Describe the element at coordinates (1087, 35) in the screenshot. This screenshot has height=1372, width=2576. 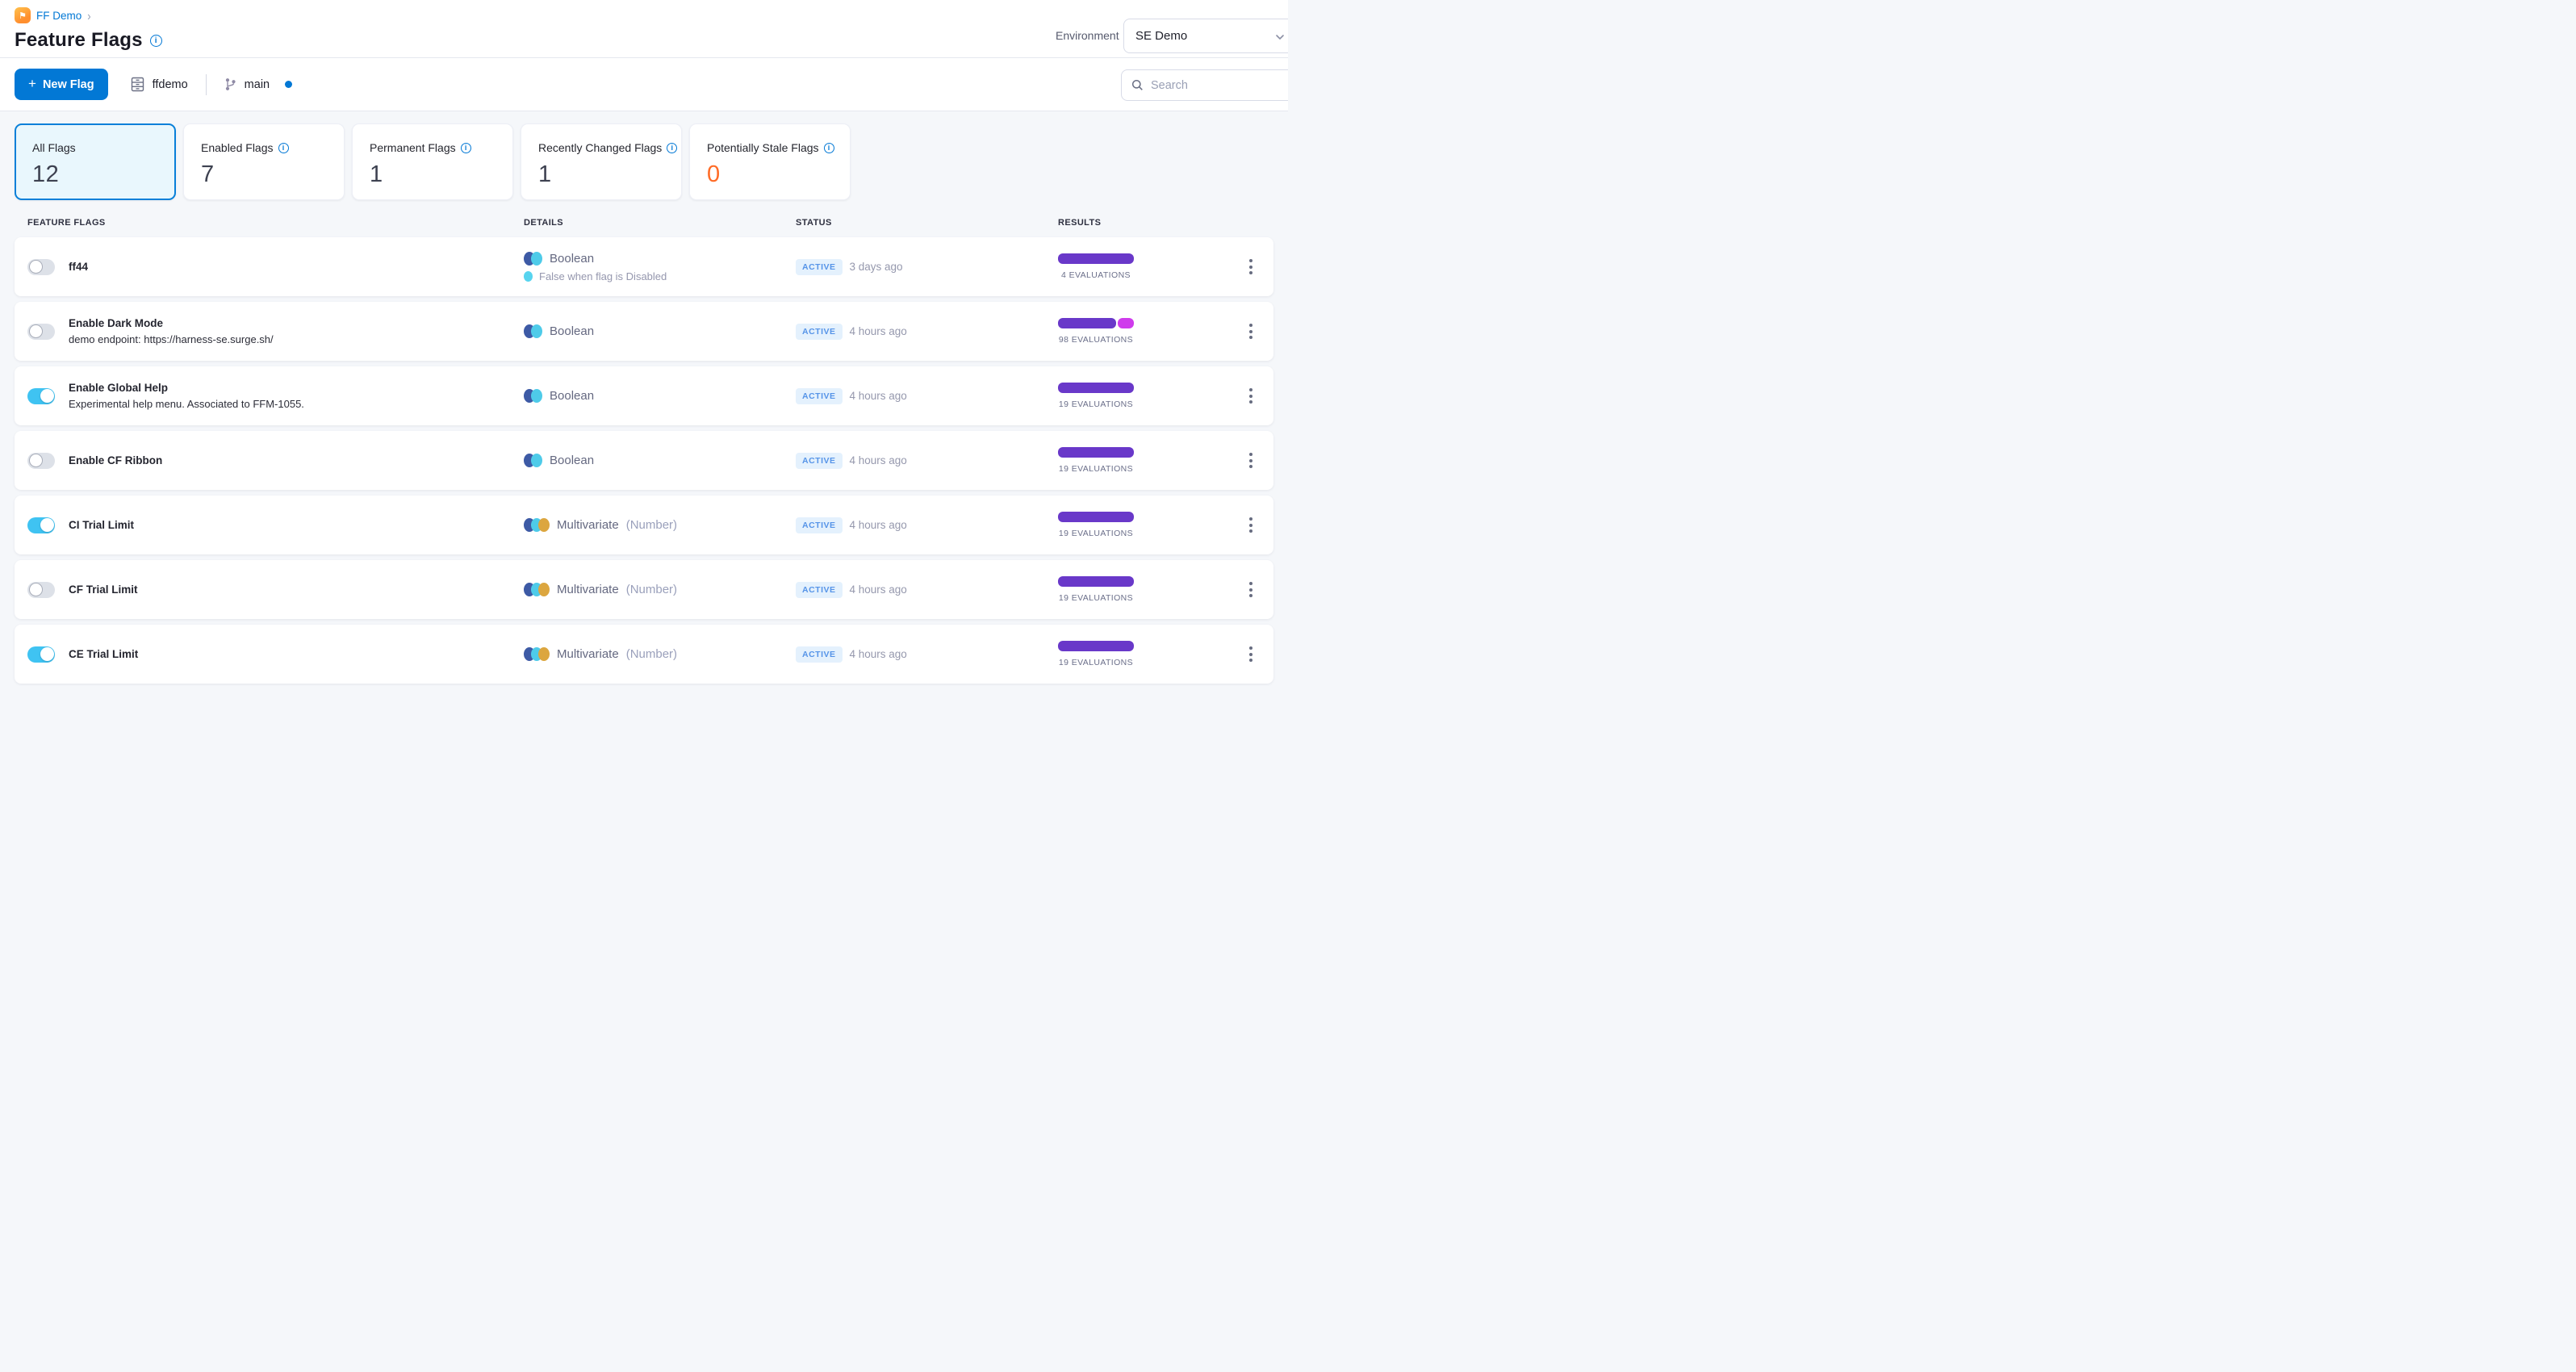
I see `environment-label: Environment` at that location.